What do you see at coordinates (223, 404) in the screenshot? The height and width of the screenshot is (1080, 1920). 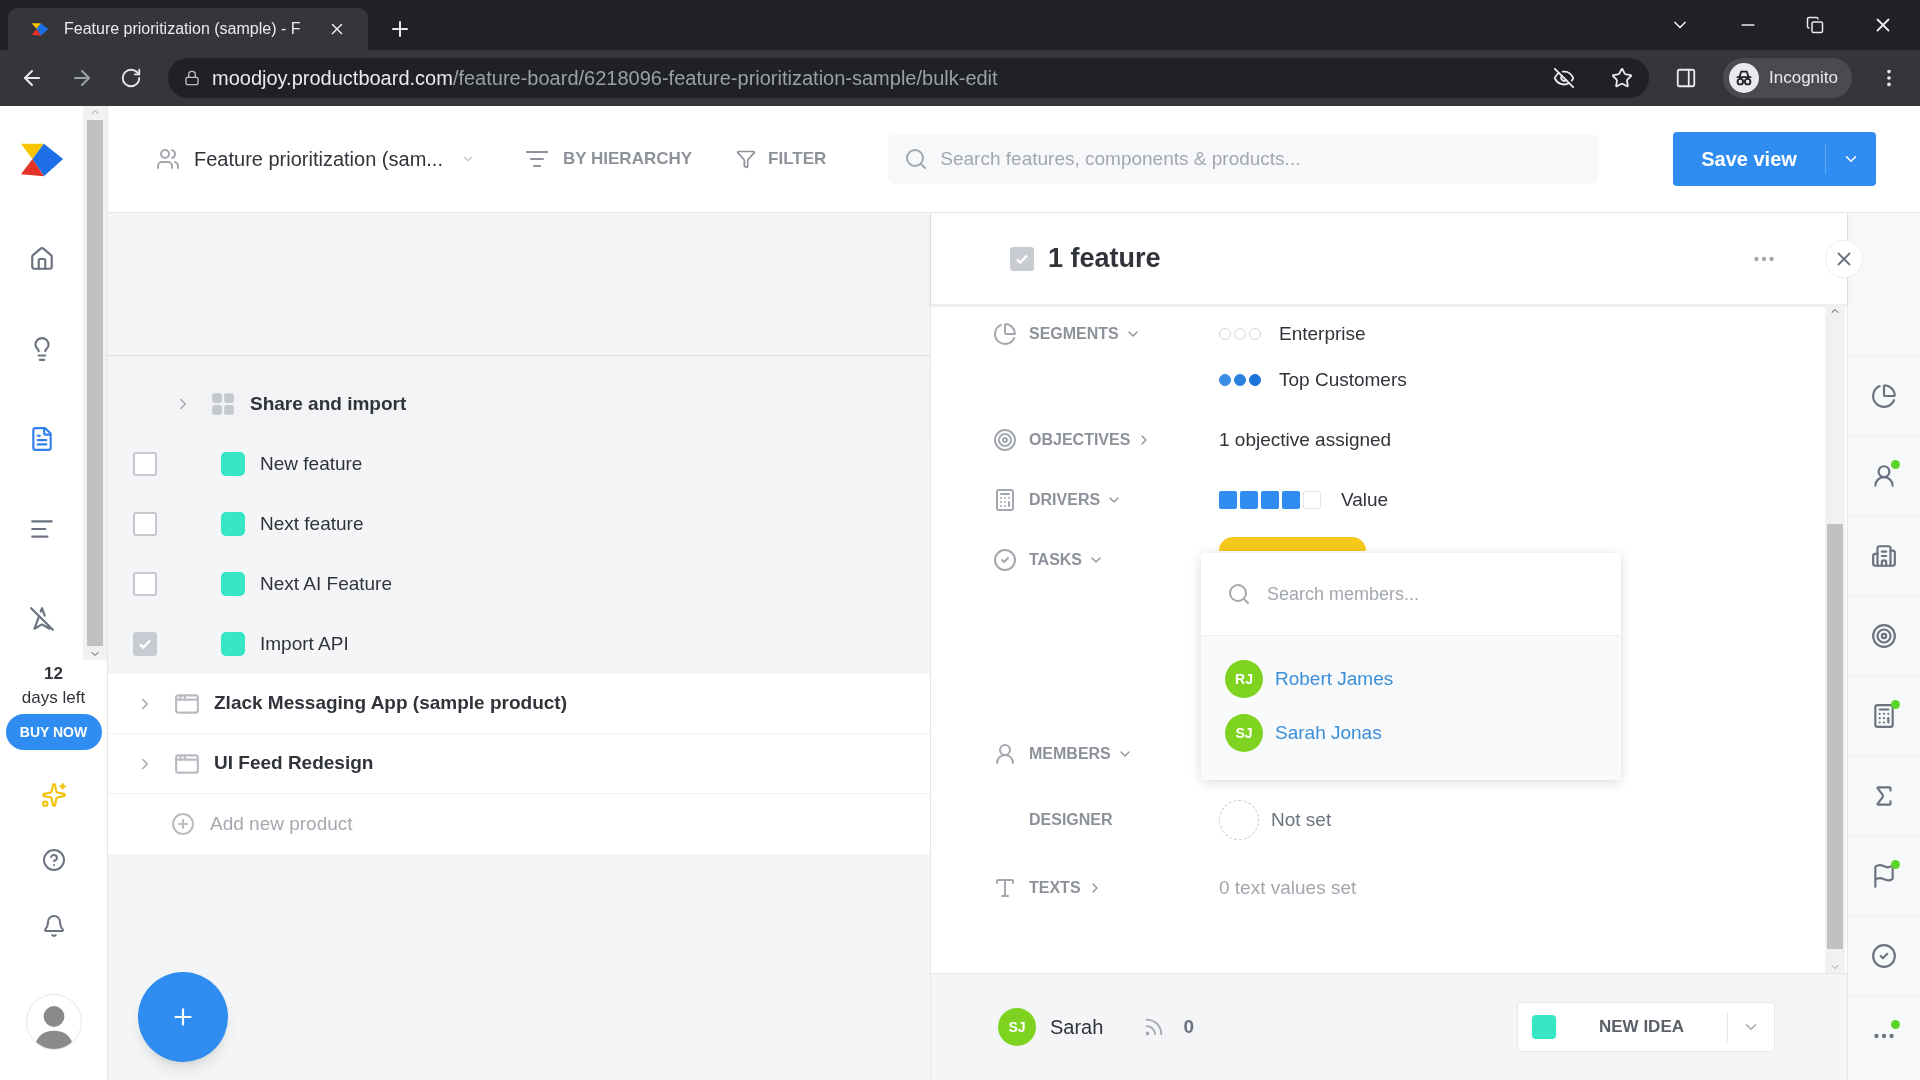 I see `grid-icon` at bounding box center [223, 404].